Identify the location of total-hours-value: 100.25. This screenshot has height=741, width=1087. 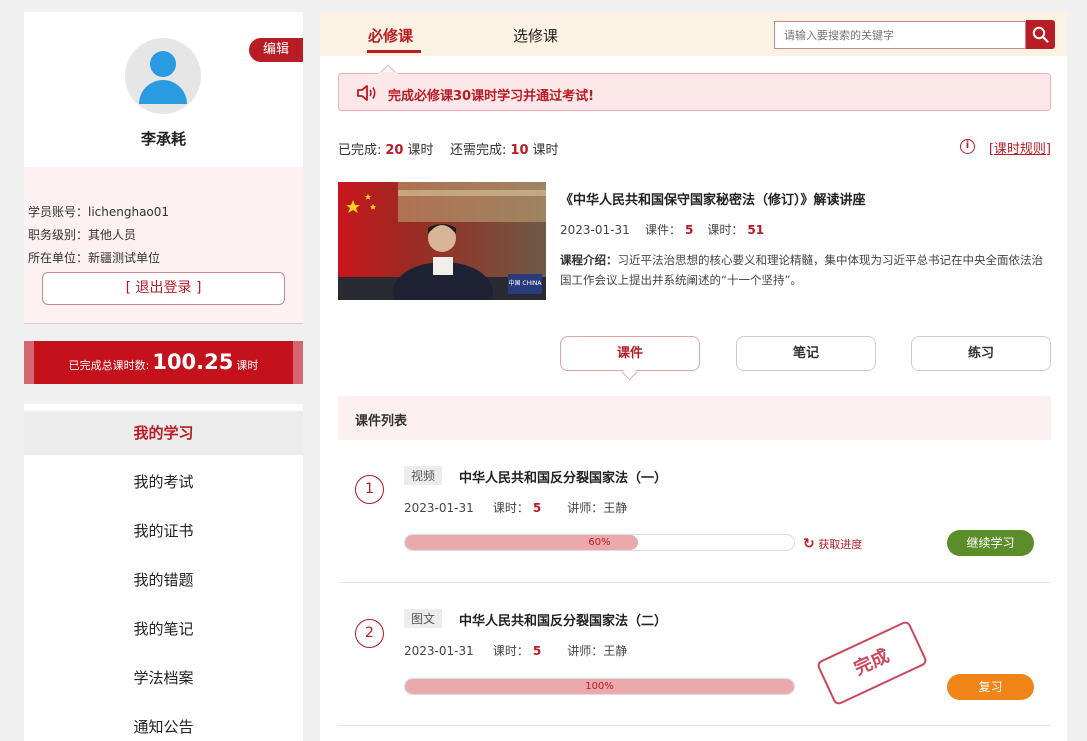
(193, 362).